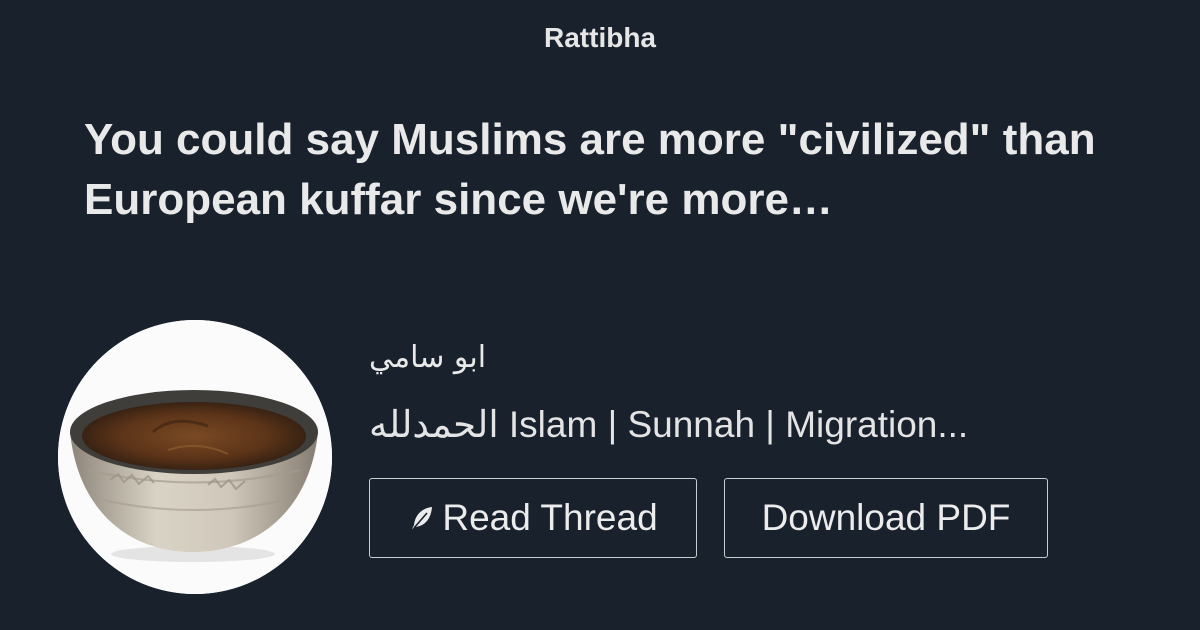 This screenshot has width=1200, height=630. Describe the element at coordinates (428, 357) in the screenshot. I see `author-name: ابو سامي` at that location.